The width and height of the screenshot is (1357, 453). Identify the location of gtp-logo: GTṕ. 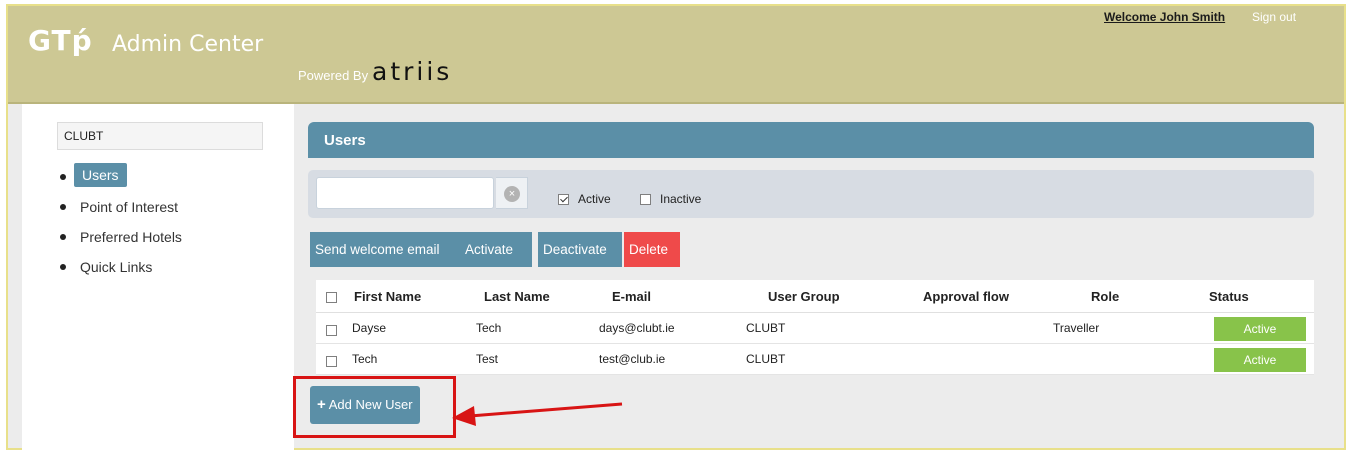
(60, 40).